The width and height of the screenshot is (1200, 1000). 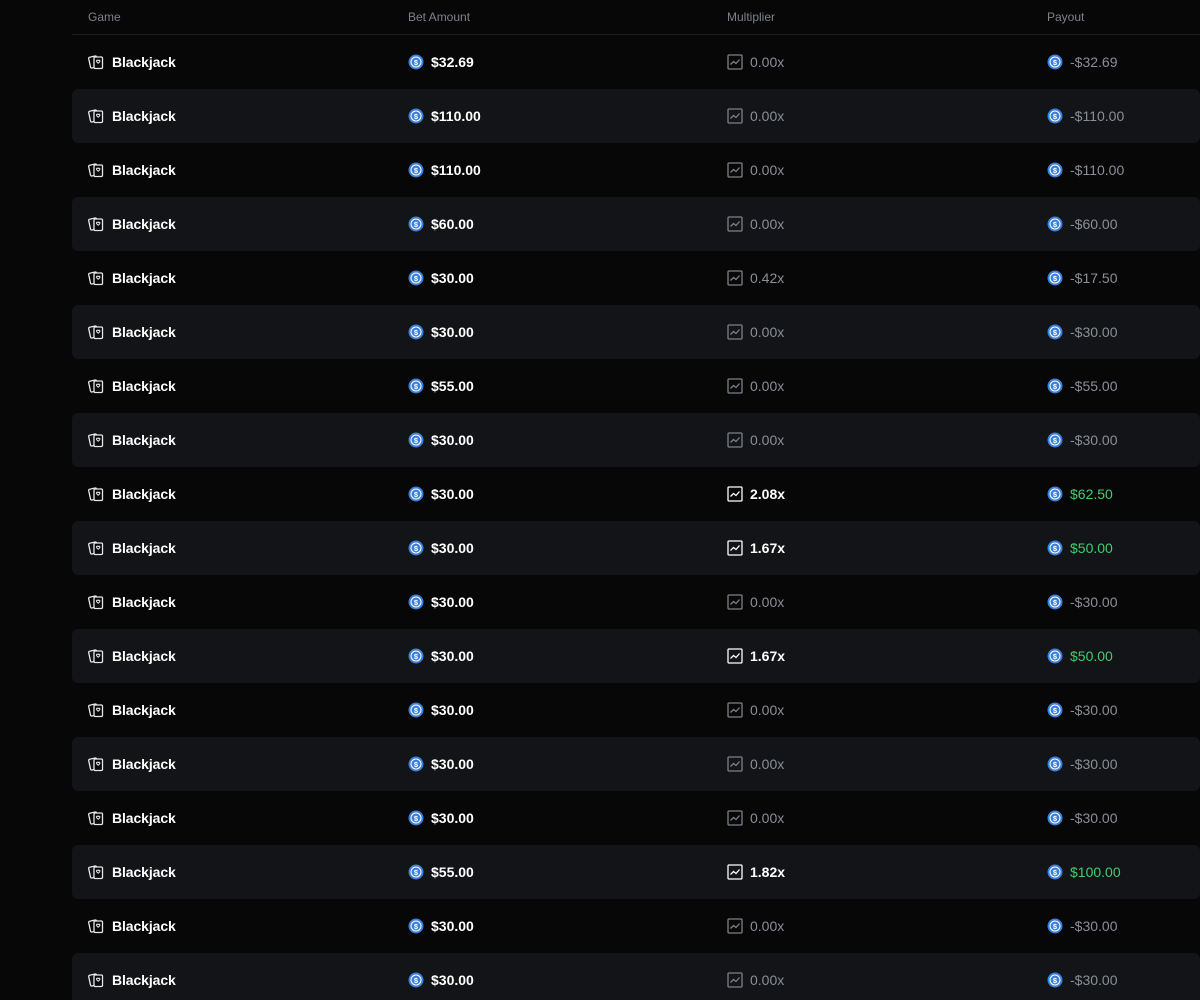 I want to click on table-row: Blackjack $ $55.00 0.00x $ -$55.00, so click(x=636, y=386).